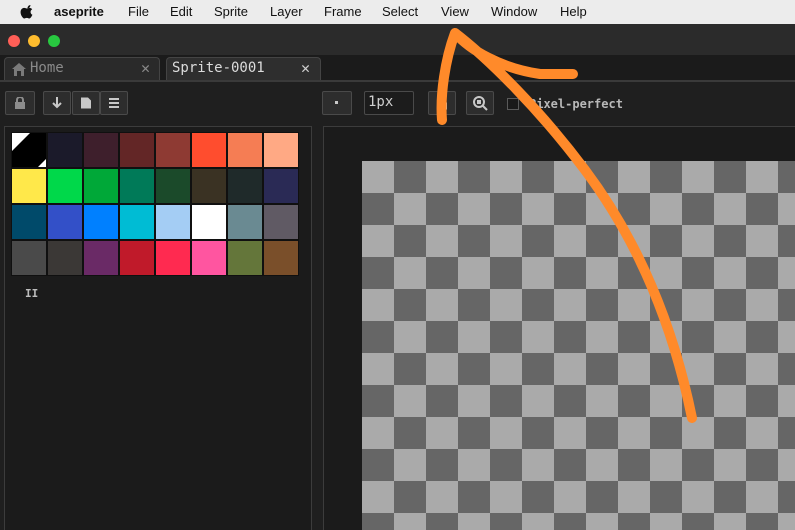 The height and width of the screenshot is (530, 795). What do you see at coordinates (145, 68) in the screenshot?
I see `tab-home-close-icon: ✕` at bounding box center [145, 68].